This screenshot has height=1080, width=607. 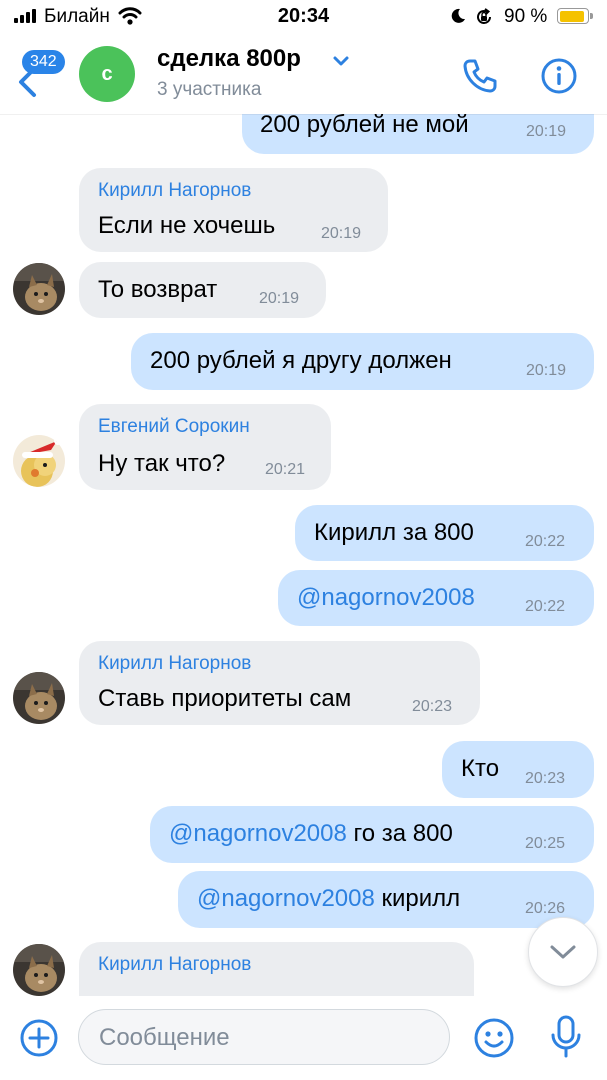 What do you see at coordinates (559, 78) in the screenshot?
I see `info-icon` at bounding box center [559, 78].